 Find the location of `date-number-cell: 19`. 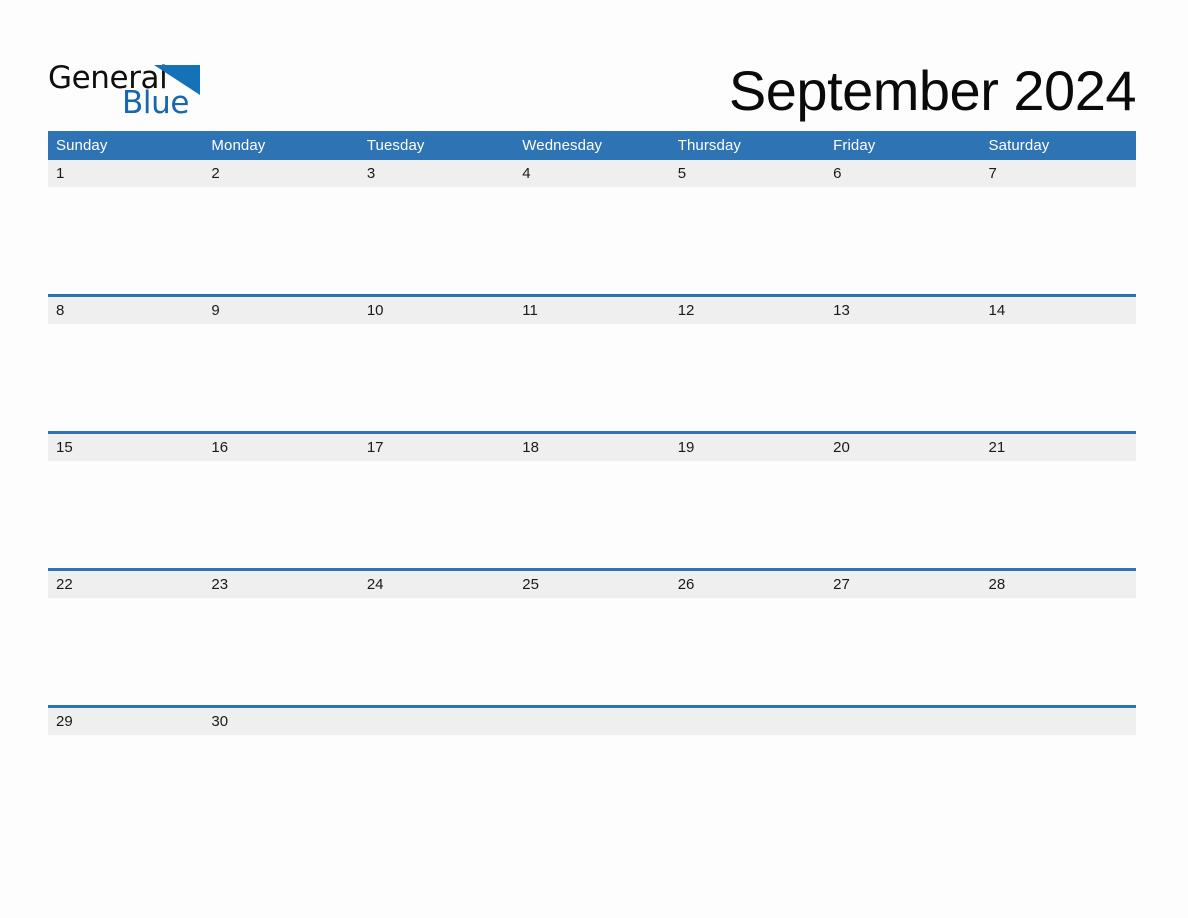

date-number-cell: 19 is located at coordinates (747, 446).